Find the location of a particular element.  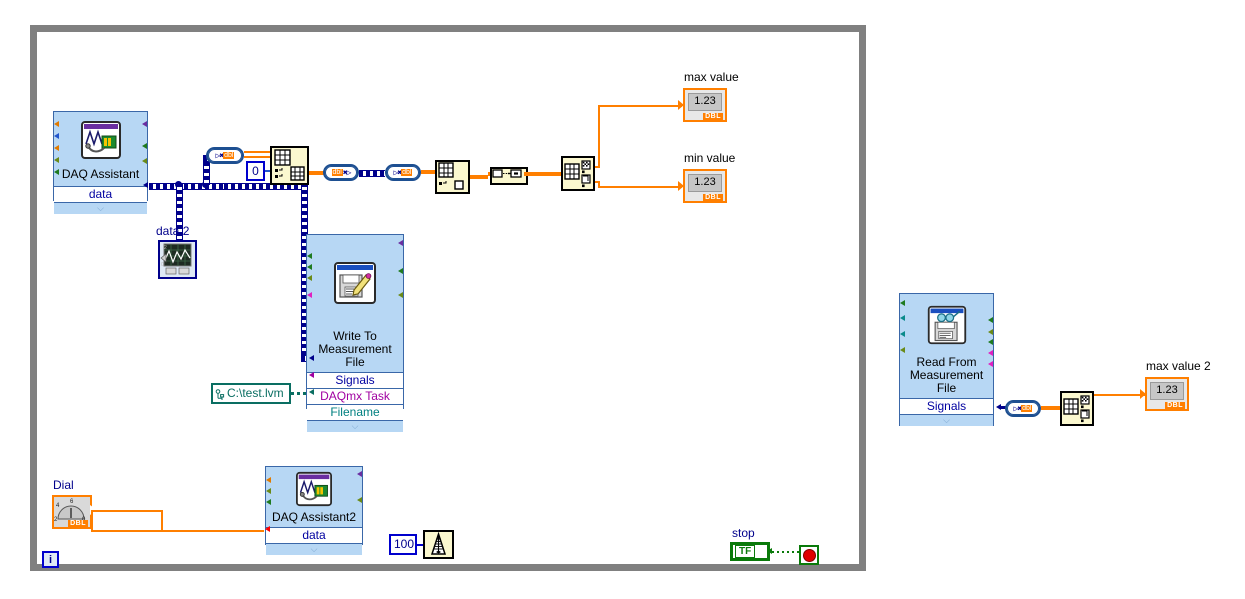

daq-assistant-terminal-data: data is located at coordinates (100, 194).